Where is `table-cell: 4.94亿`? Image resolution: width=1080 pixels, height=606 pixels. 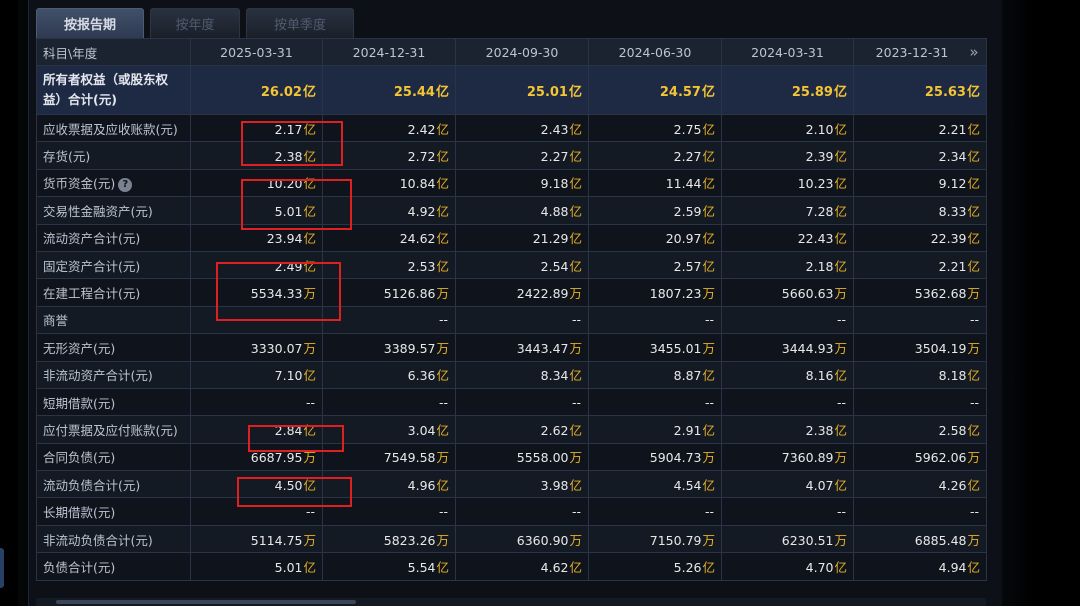
table-cell: 4.94亿 is located at coordinates (920, 566).